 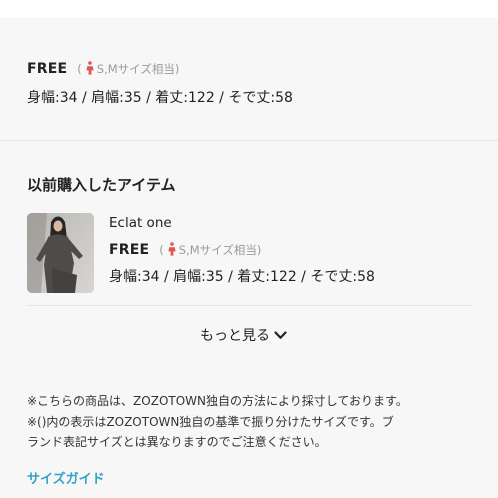 I want to click on current-size-line: FREE ( S,Mサイズ相当), so click(x=160, y=69).